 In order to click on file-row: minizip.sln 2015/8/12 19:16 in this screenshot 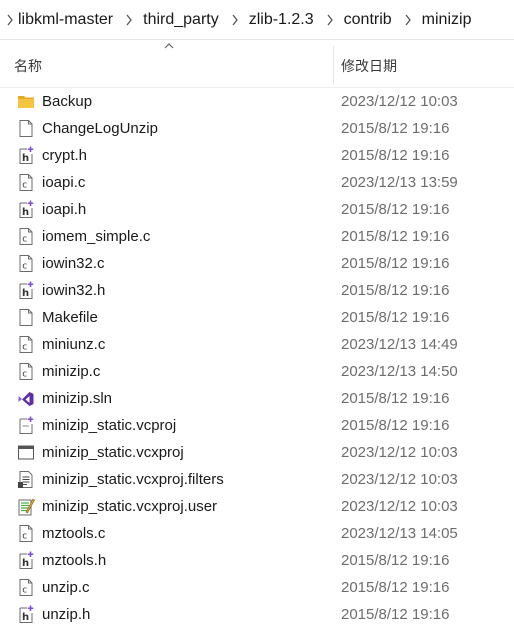, I will do `click(257, 398)`.